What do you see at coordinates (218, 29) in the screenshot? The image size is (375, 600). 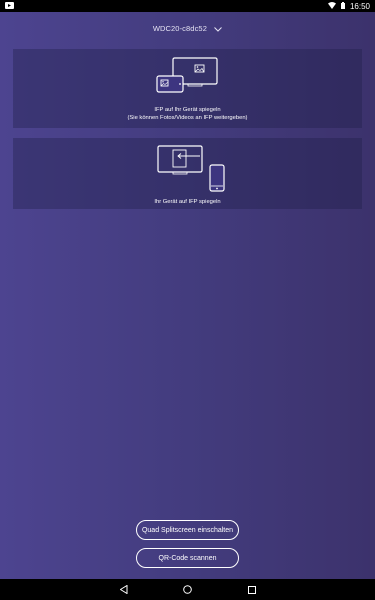 I see `chevron-down-icon` at bounding box center [218, 29].